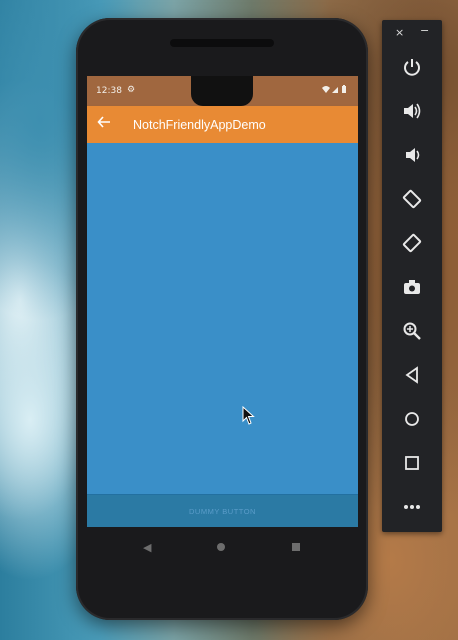 The width and height of the screenshot is (458, 640). What do you see at coordinates (412, 463) in the screenshot?
I see `overview-square-icon` at bounding box center [412, 463].